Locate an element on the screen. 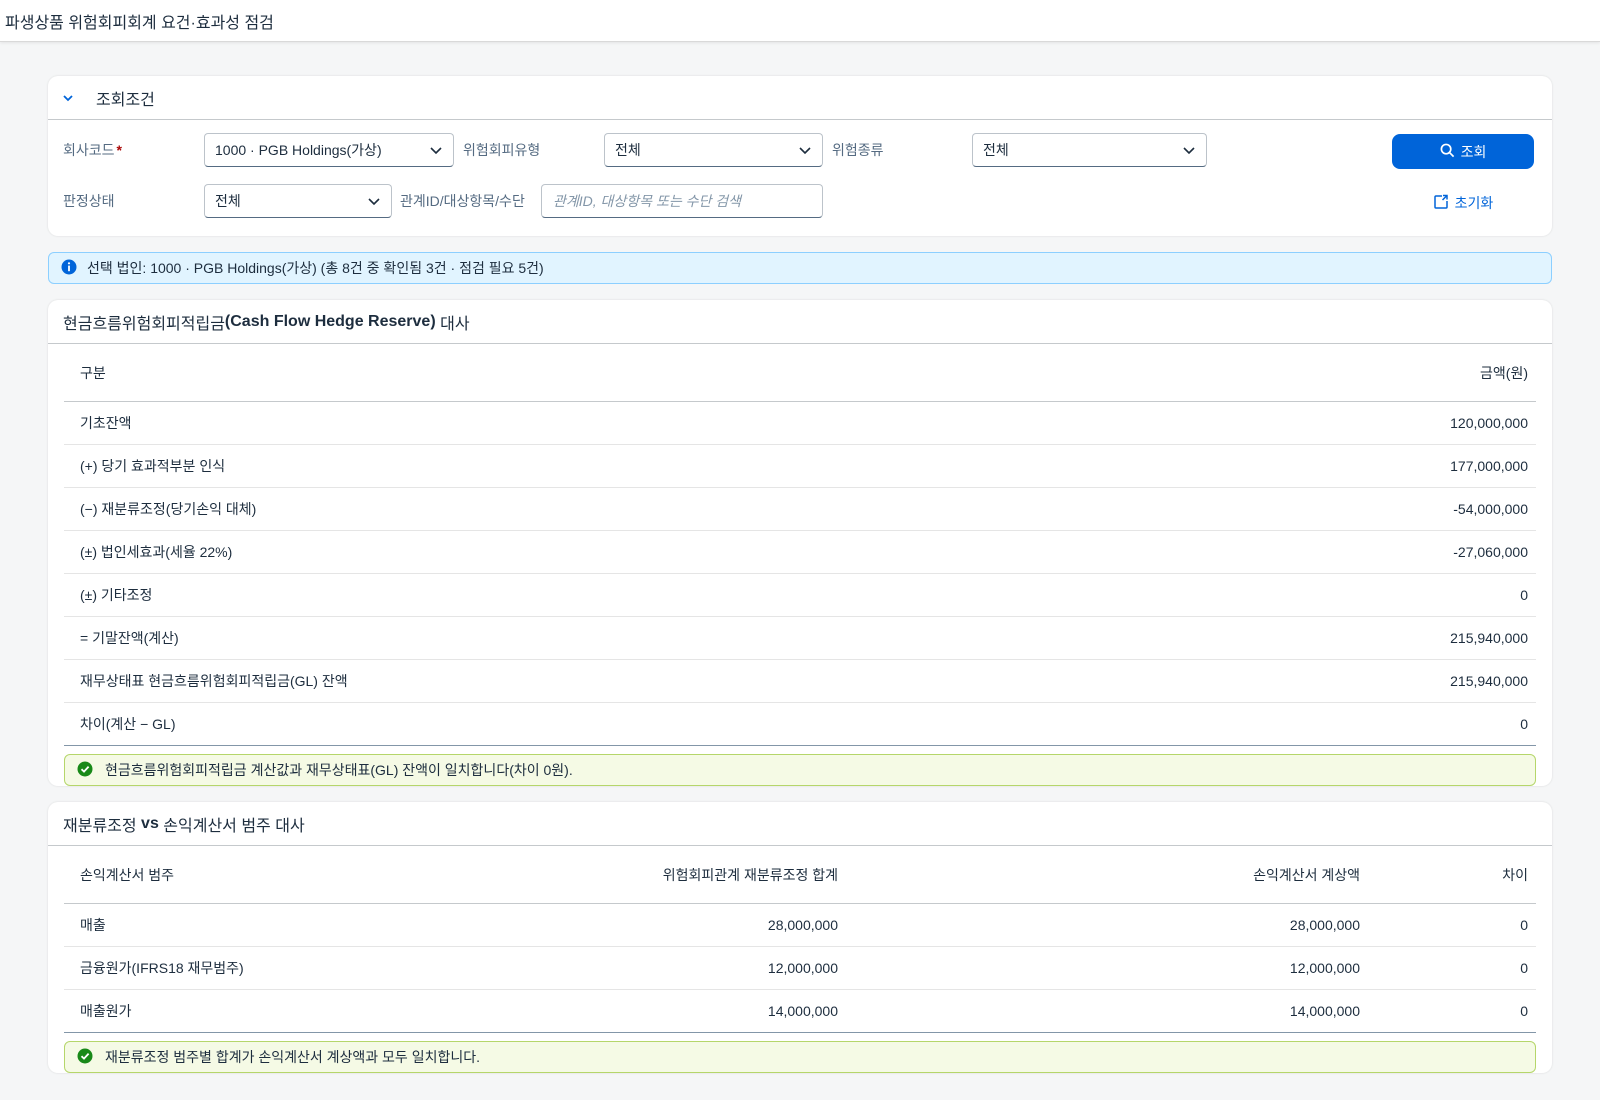 The width and height of the screenshot is (1600, 1100). relation-search-input: 관계ID, 대상항목 또는 수단 검색 is located at coordinates (682, 201).